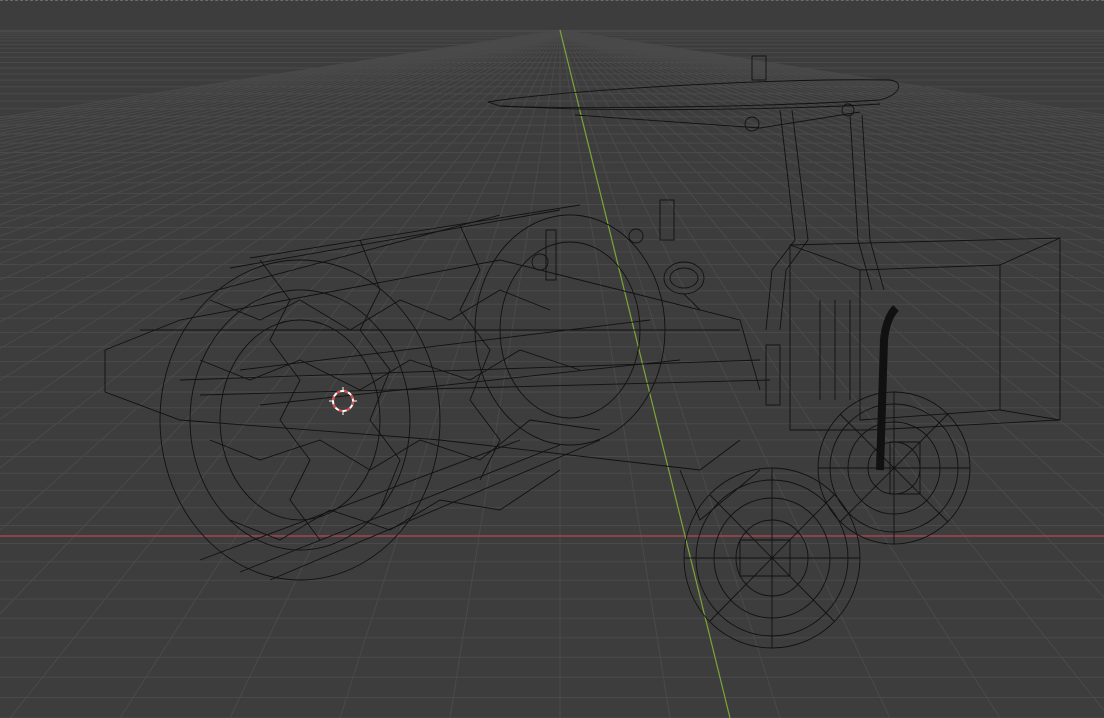 The height and width of the screenshot is (718, 1104). What do you see at coordinates (772, 558) in the screenshot?
I see `rear-wheel-left` at bounding box center [772, 558].